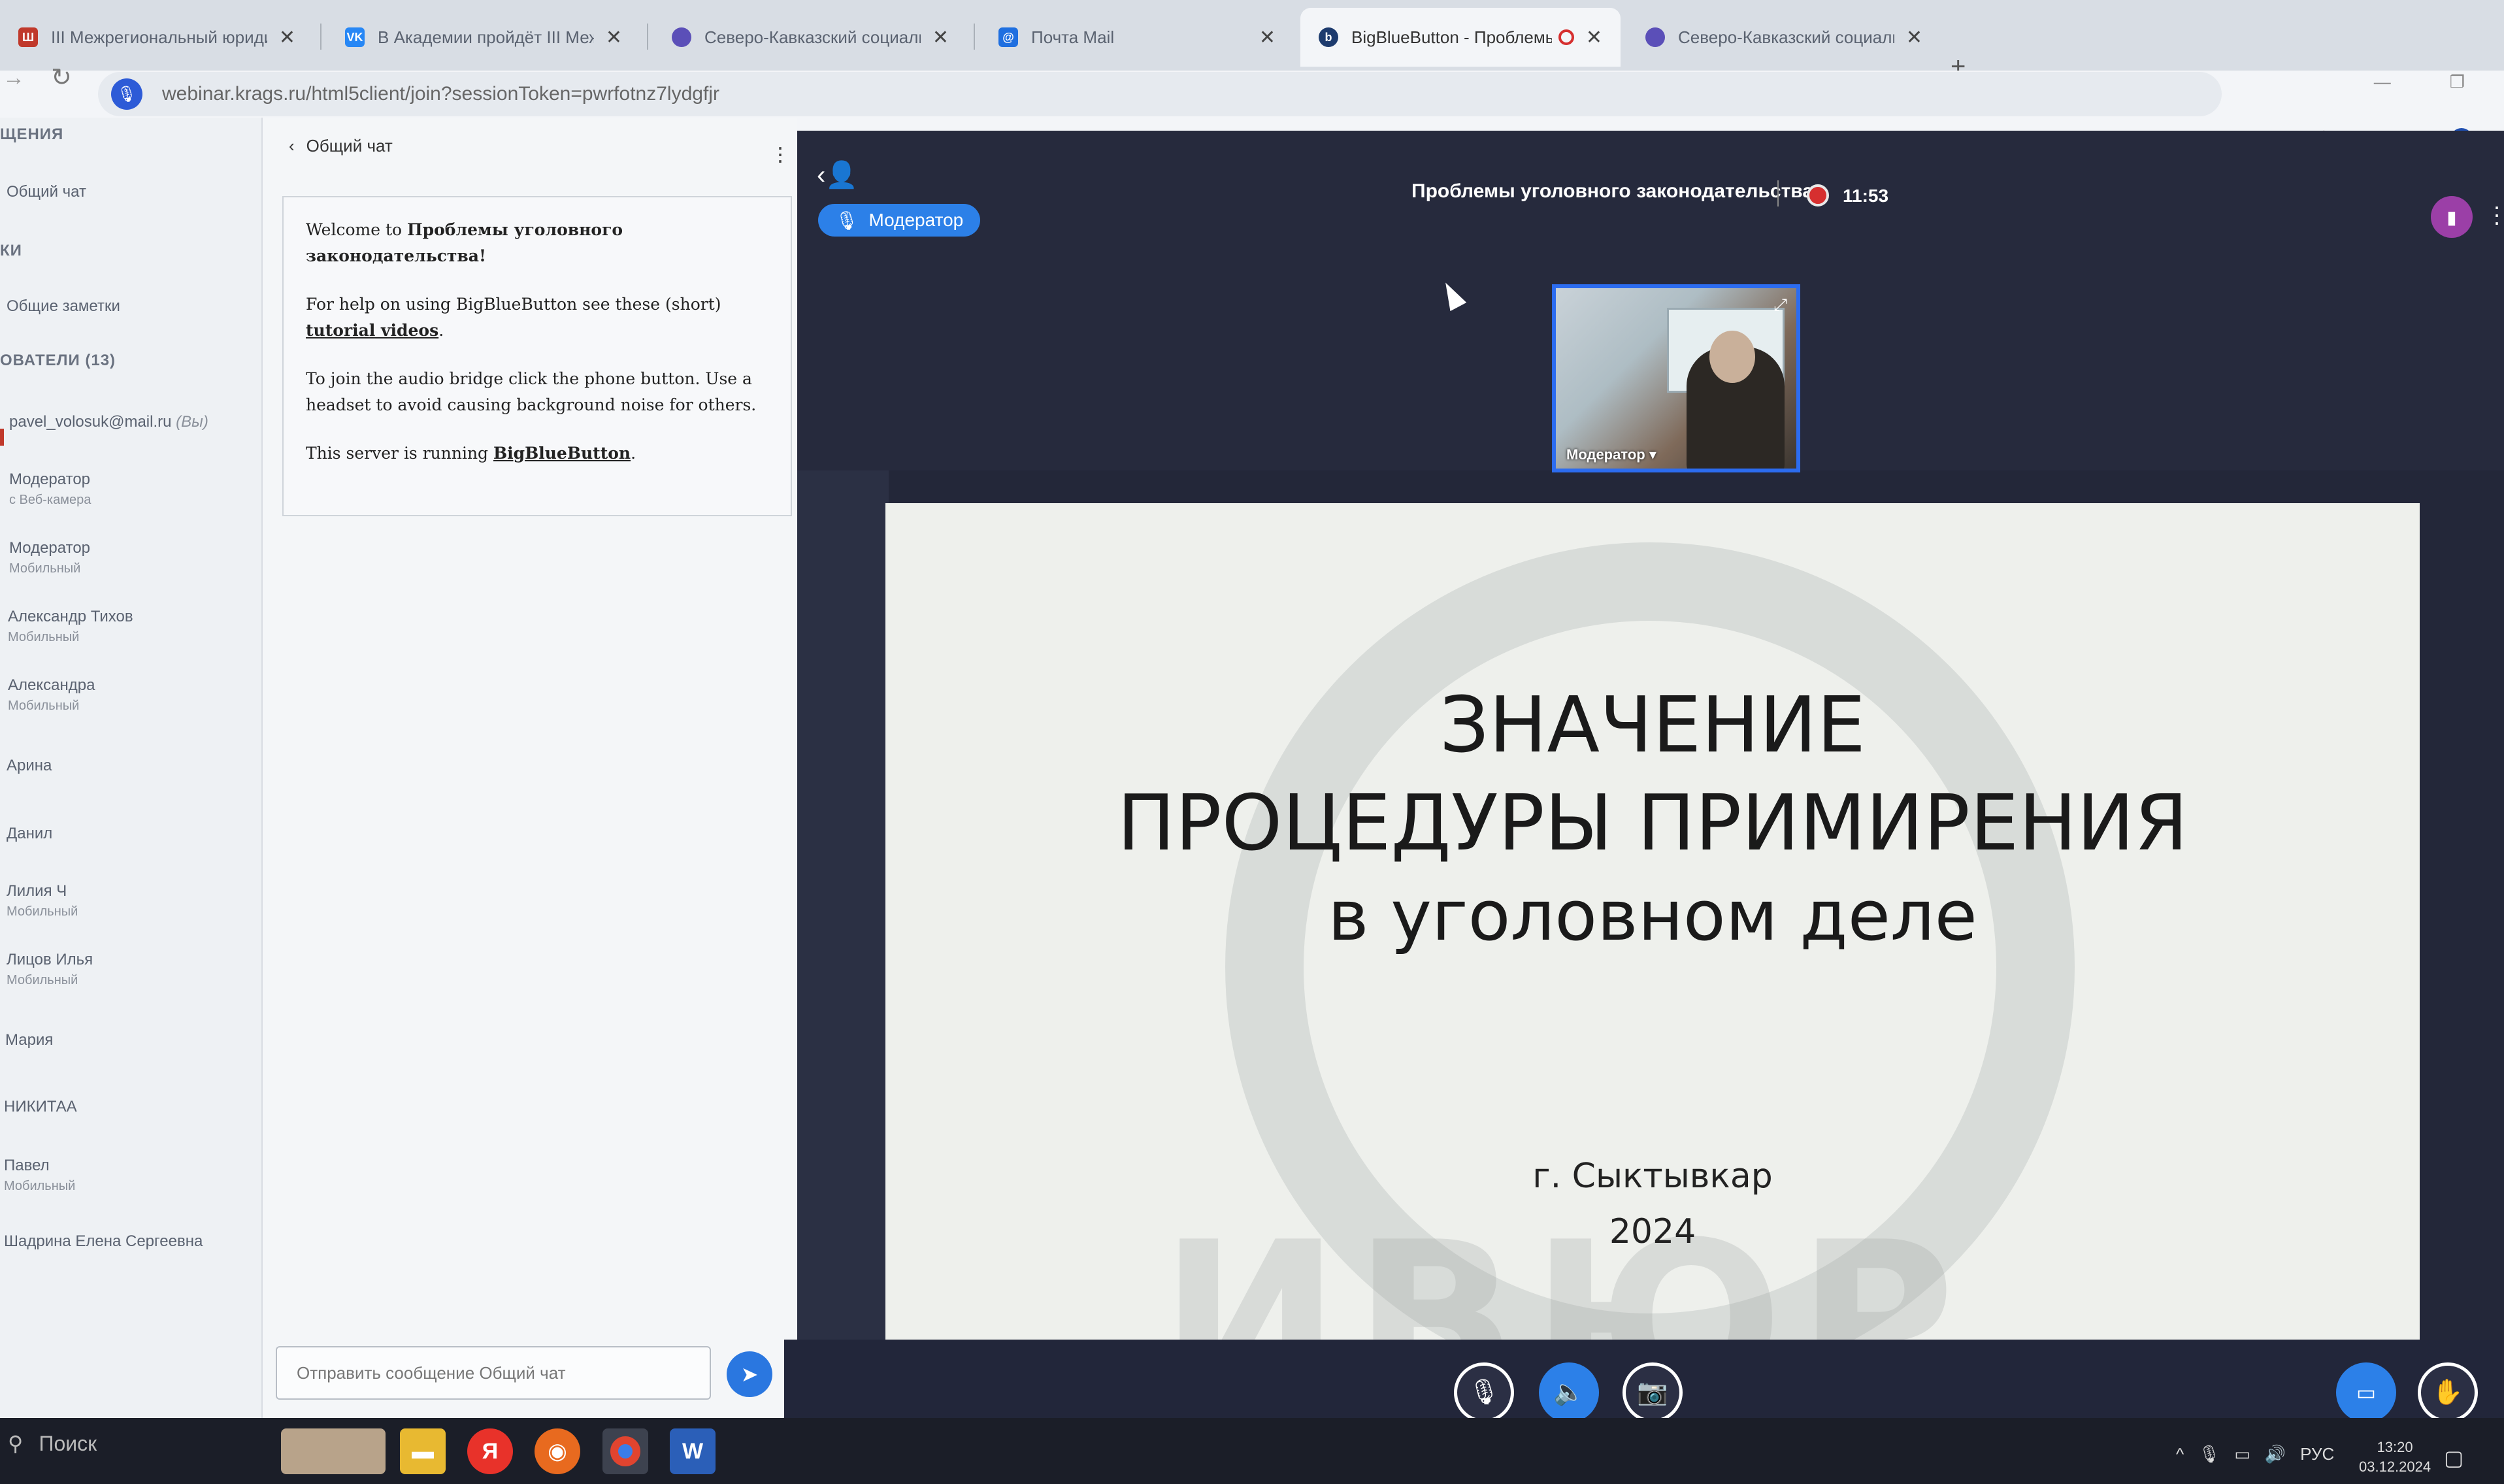 The image size is (2504, 1484). Describe the element at coordinates (749, 1374) in the screenshot. I see `send-message-button: ➤` at that location.